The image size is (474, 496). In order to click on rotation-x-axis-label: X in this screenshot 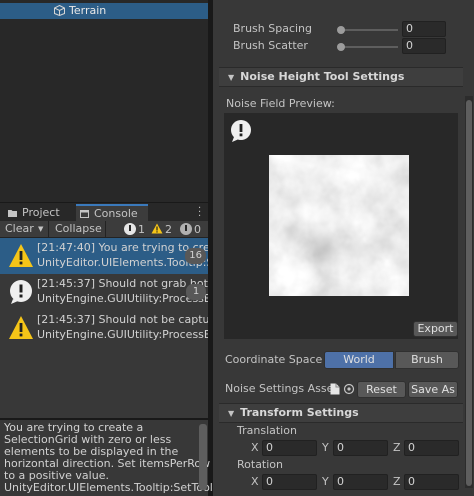, I will do `click(255, 481)`.